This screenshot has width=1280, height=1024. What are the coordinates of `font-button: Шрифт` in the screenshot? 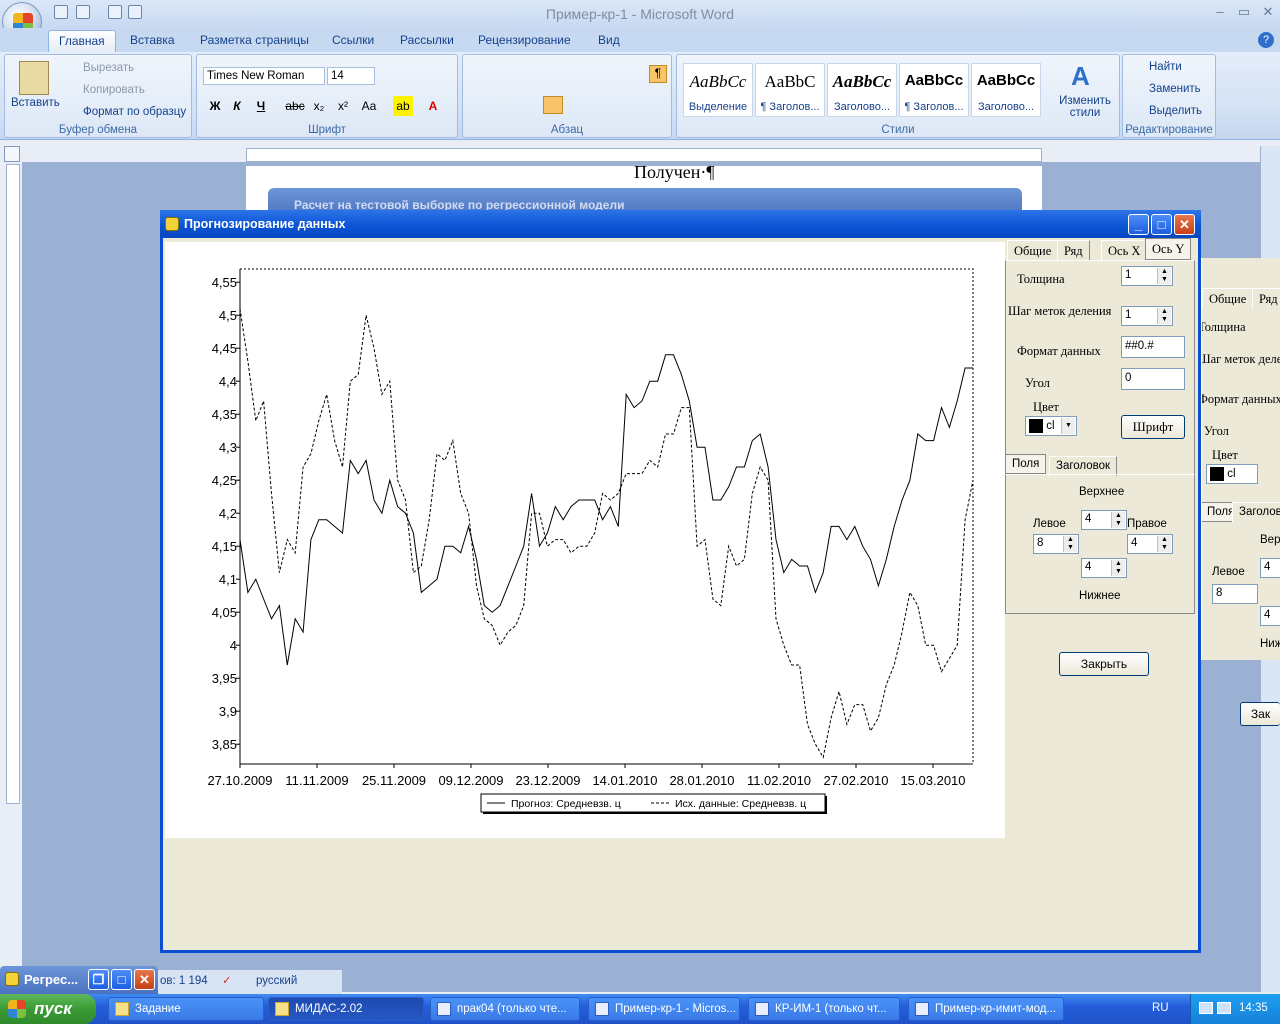 It's located at (1153, 427).